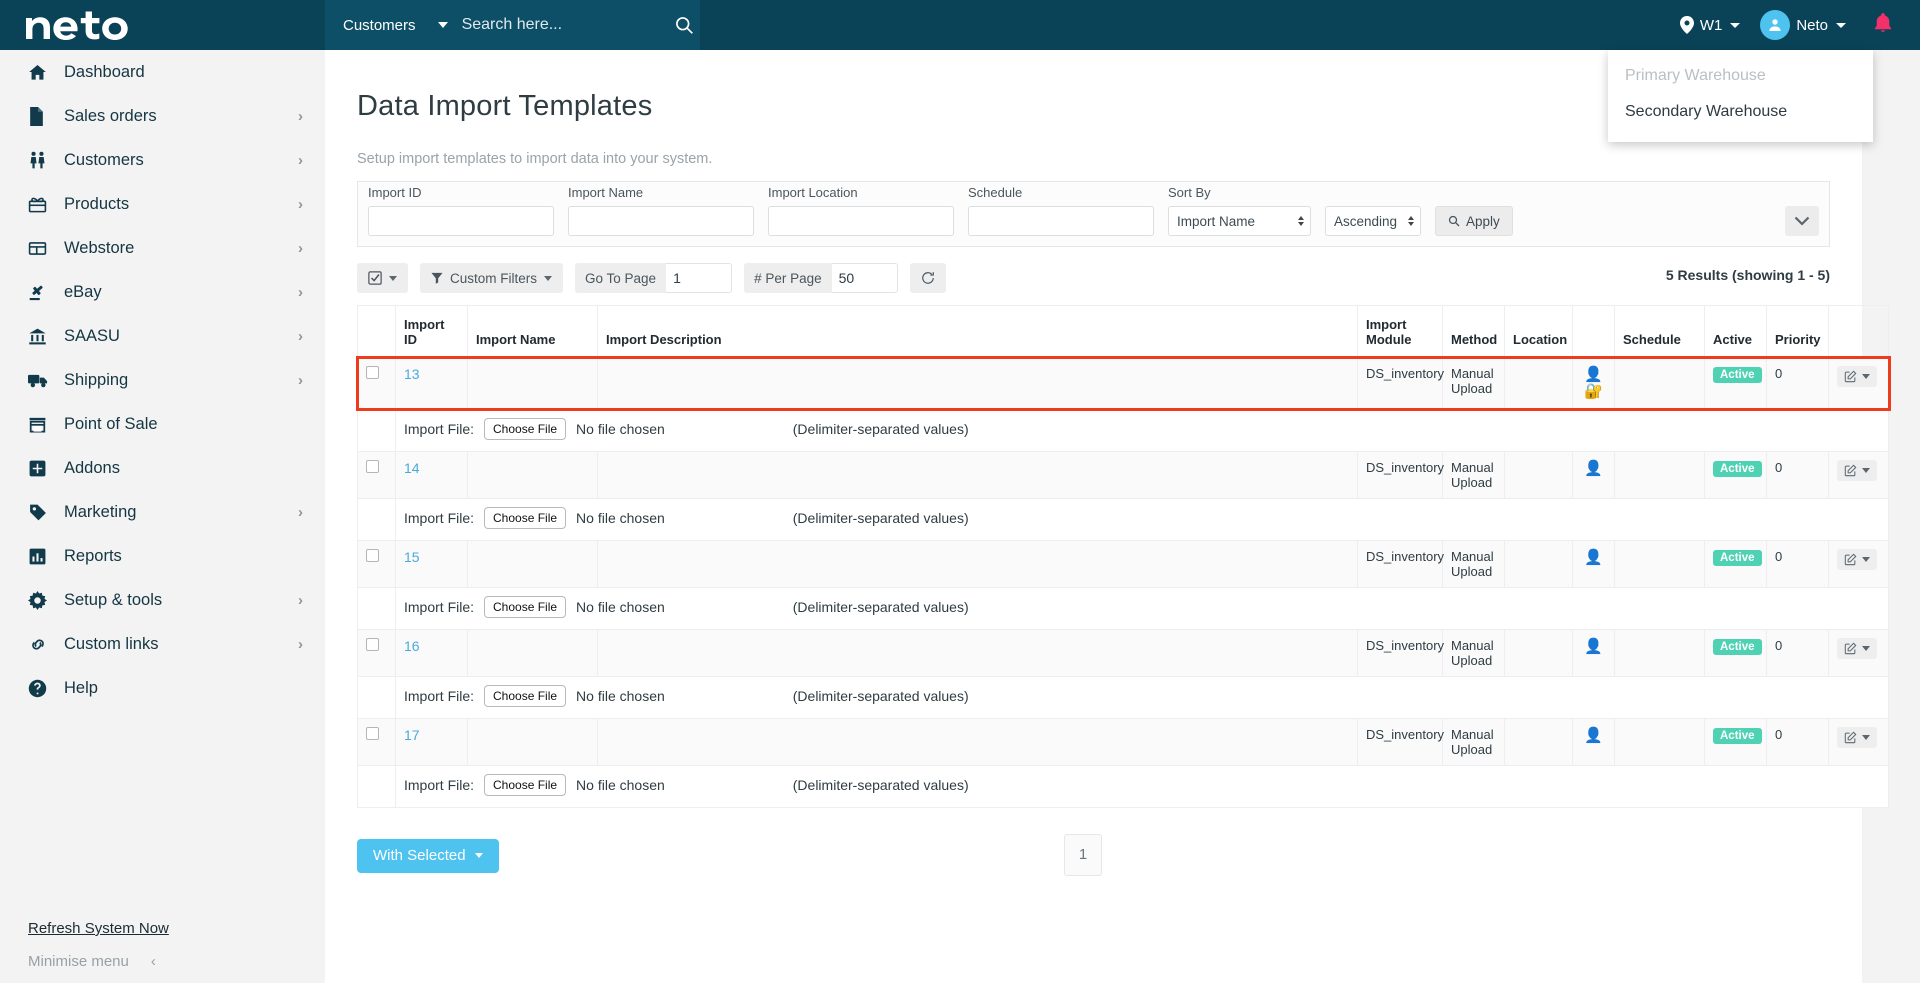 The image size is (1920, 983). Describe the element at coordinates (162, 468) in the screenshot. I see `sidebar-item-addons: Addons` at that location.